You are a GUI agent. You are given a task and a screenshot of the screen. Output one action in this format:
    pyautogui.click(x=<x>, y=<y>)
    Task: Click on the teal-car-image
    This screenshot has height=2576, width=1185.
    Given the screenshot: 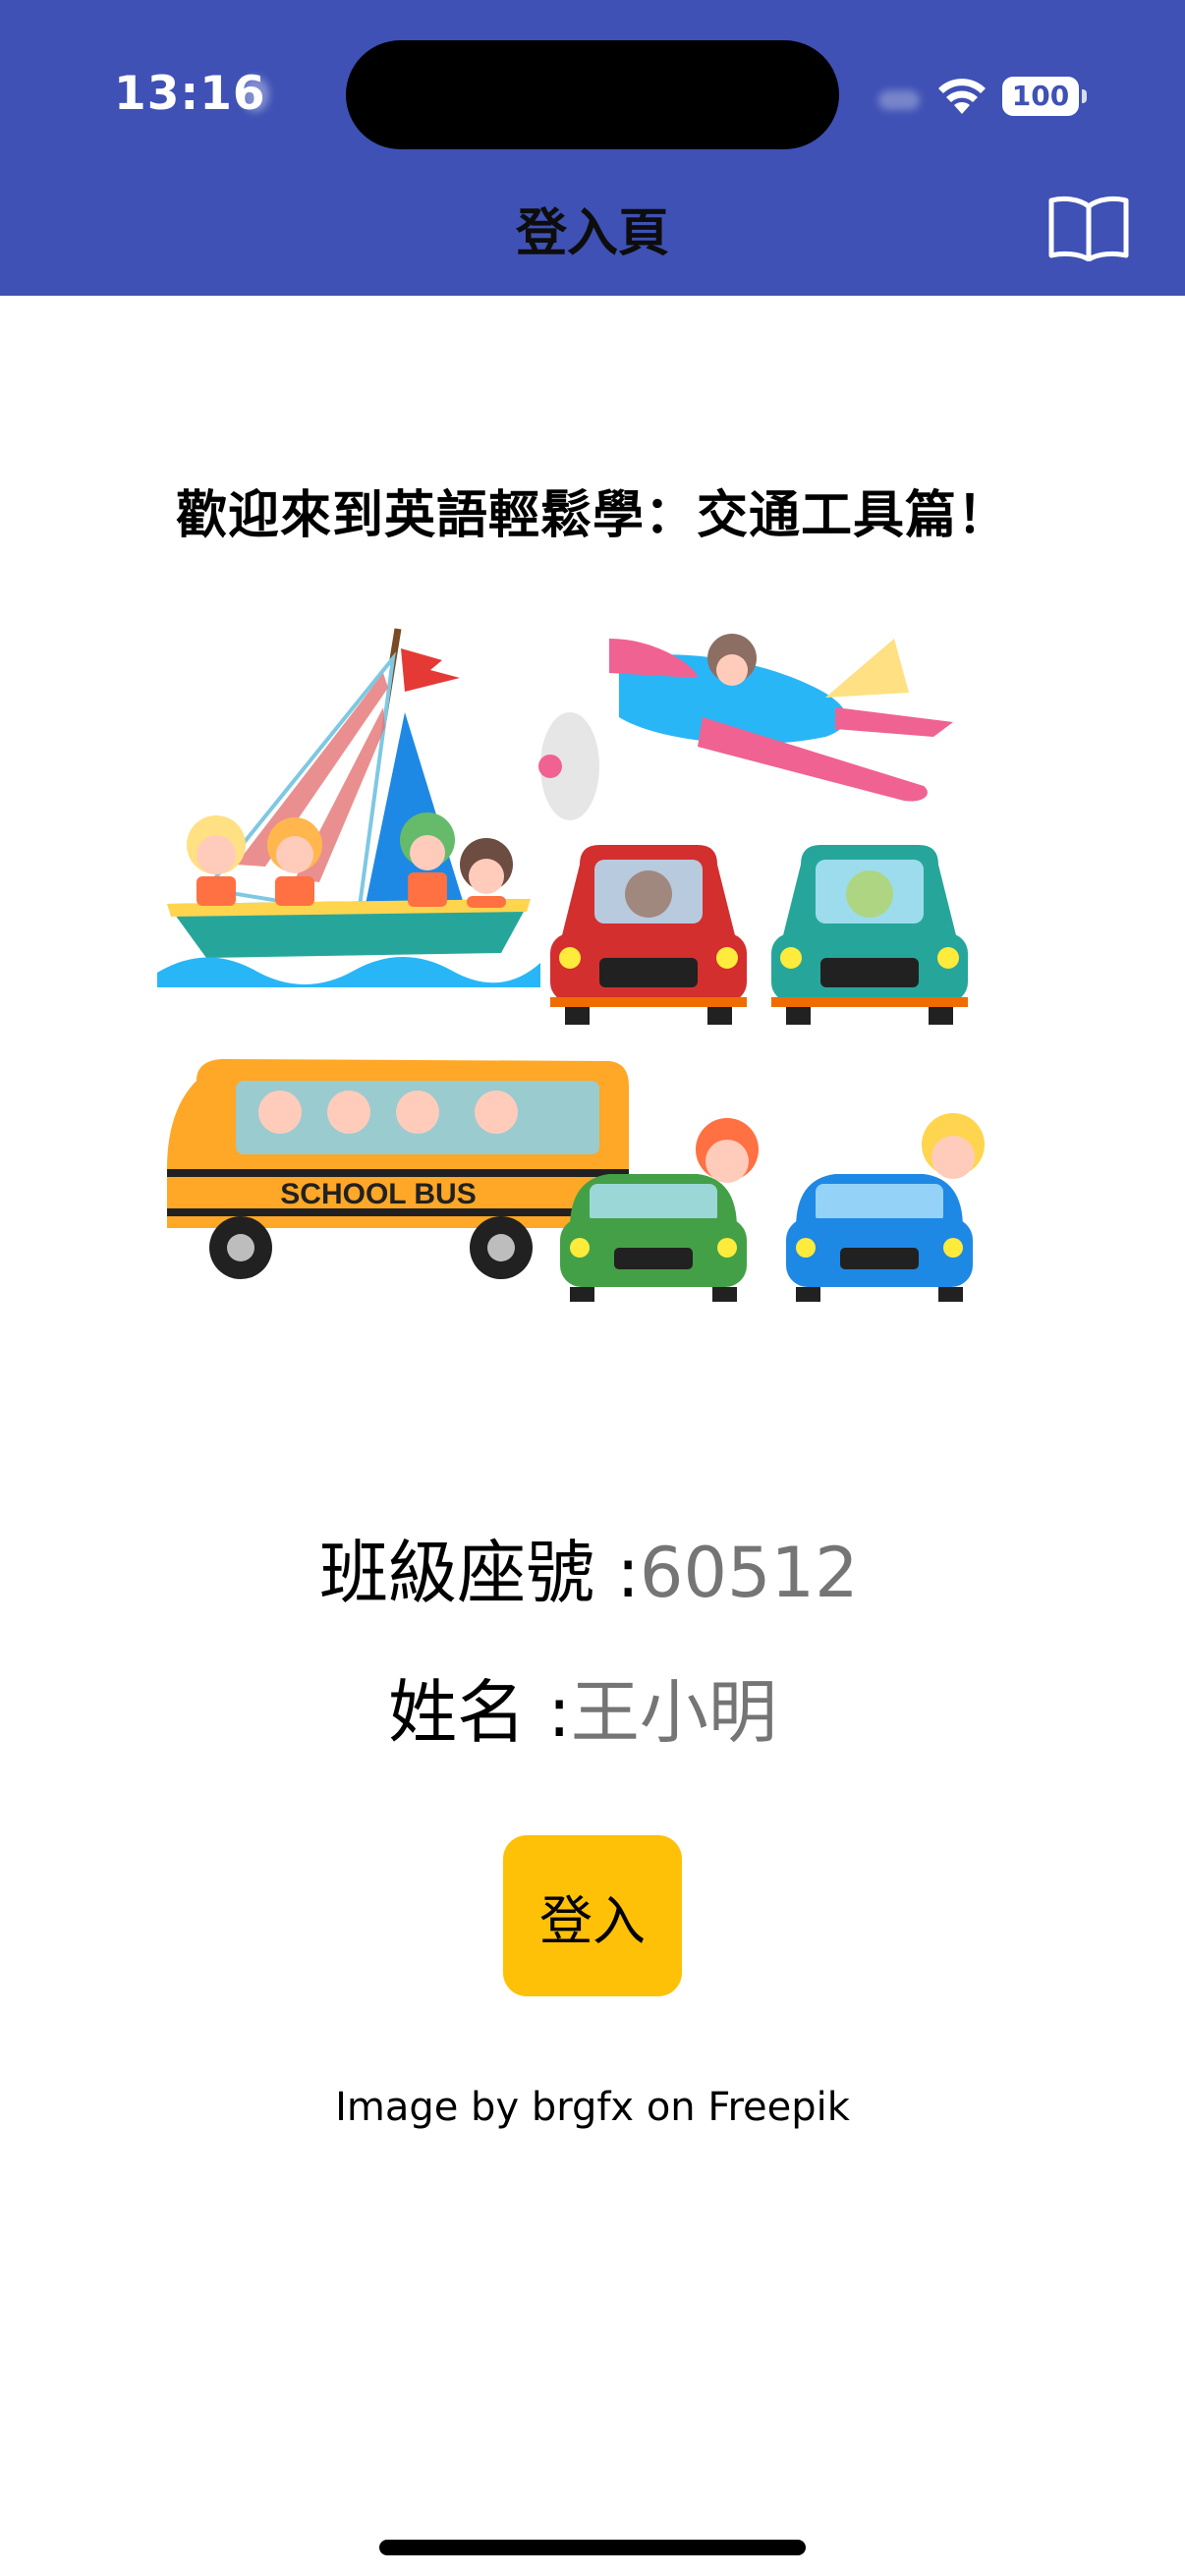 What is the action you would take?
    pyautogui.click(x=870, y=935)
    